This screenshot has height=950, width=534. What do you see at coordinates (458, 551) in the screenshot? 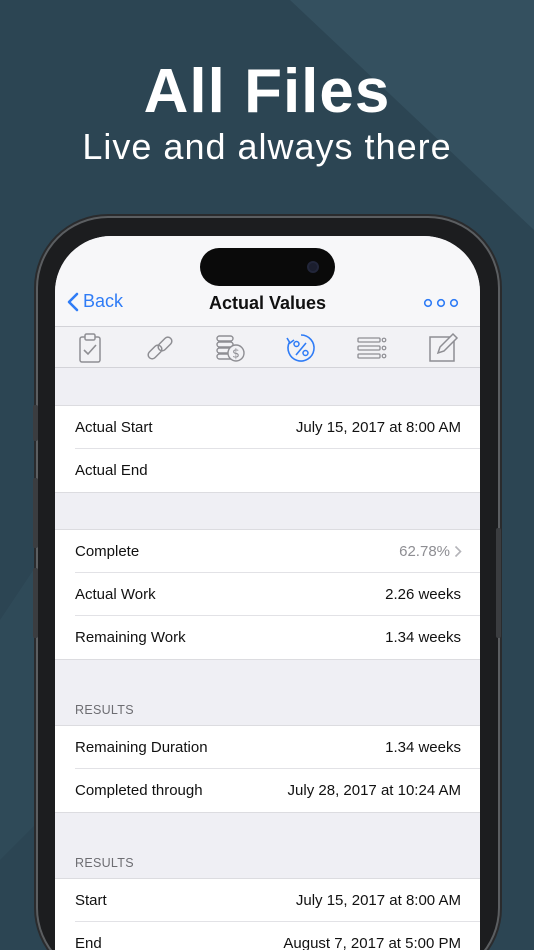
I see `chevron-right-icon` at bounding box center [458, 551].